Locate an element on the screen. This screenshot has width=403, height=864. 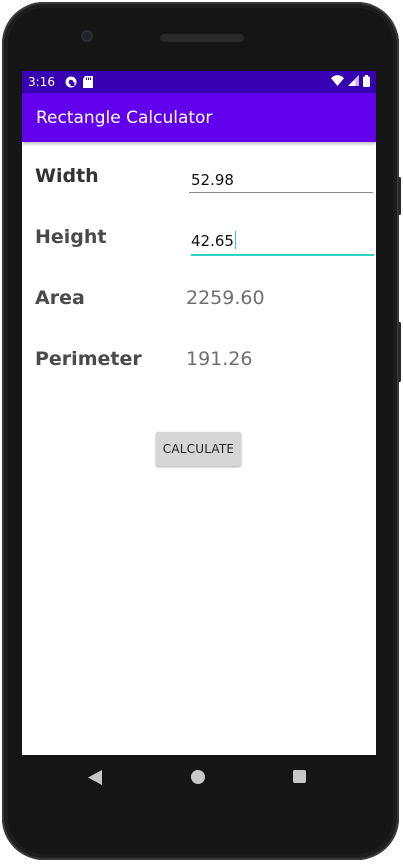
text-cursor is located at coordinates (235, 240).